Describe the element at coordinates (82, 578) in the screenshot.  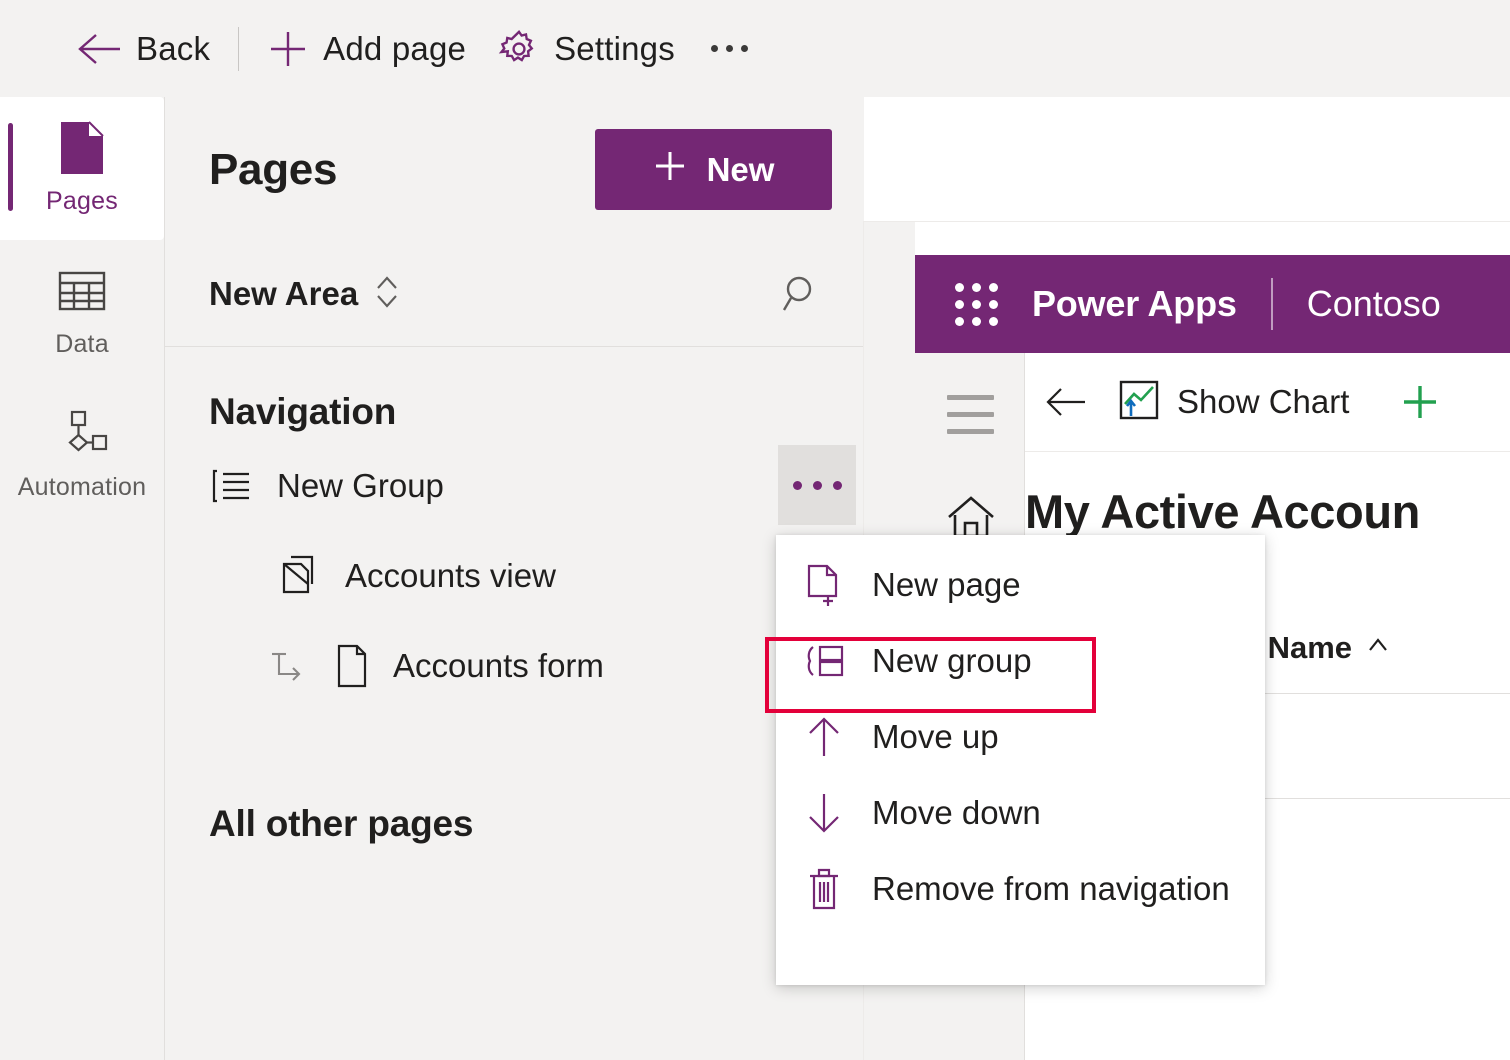
I see `left-rail: Pages Data Automation` at that location.